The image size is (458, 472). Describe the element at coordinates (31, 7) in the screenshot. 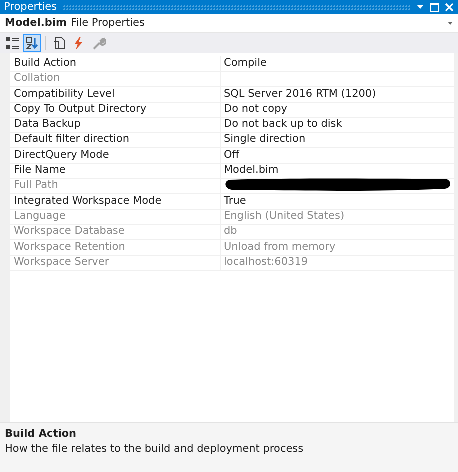

I see `window-title: Properties` at that location.